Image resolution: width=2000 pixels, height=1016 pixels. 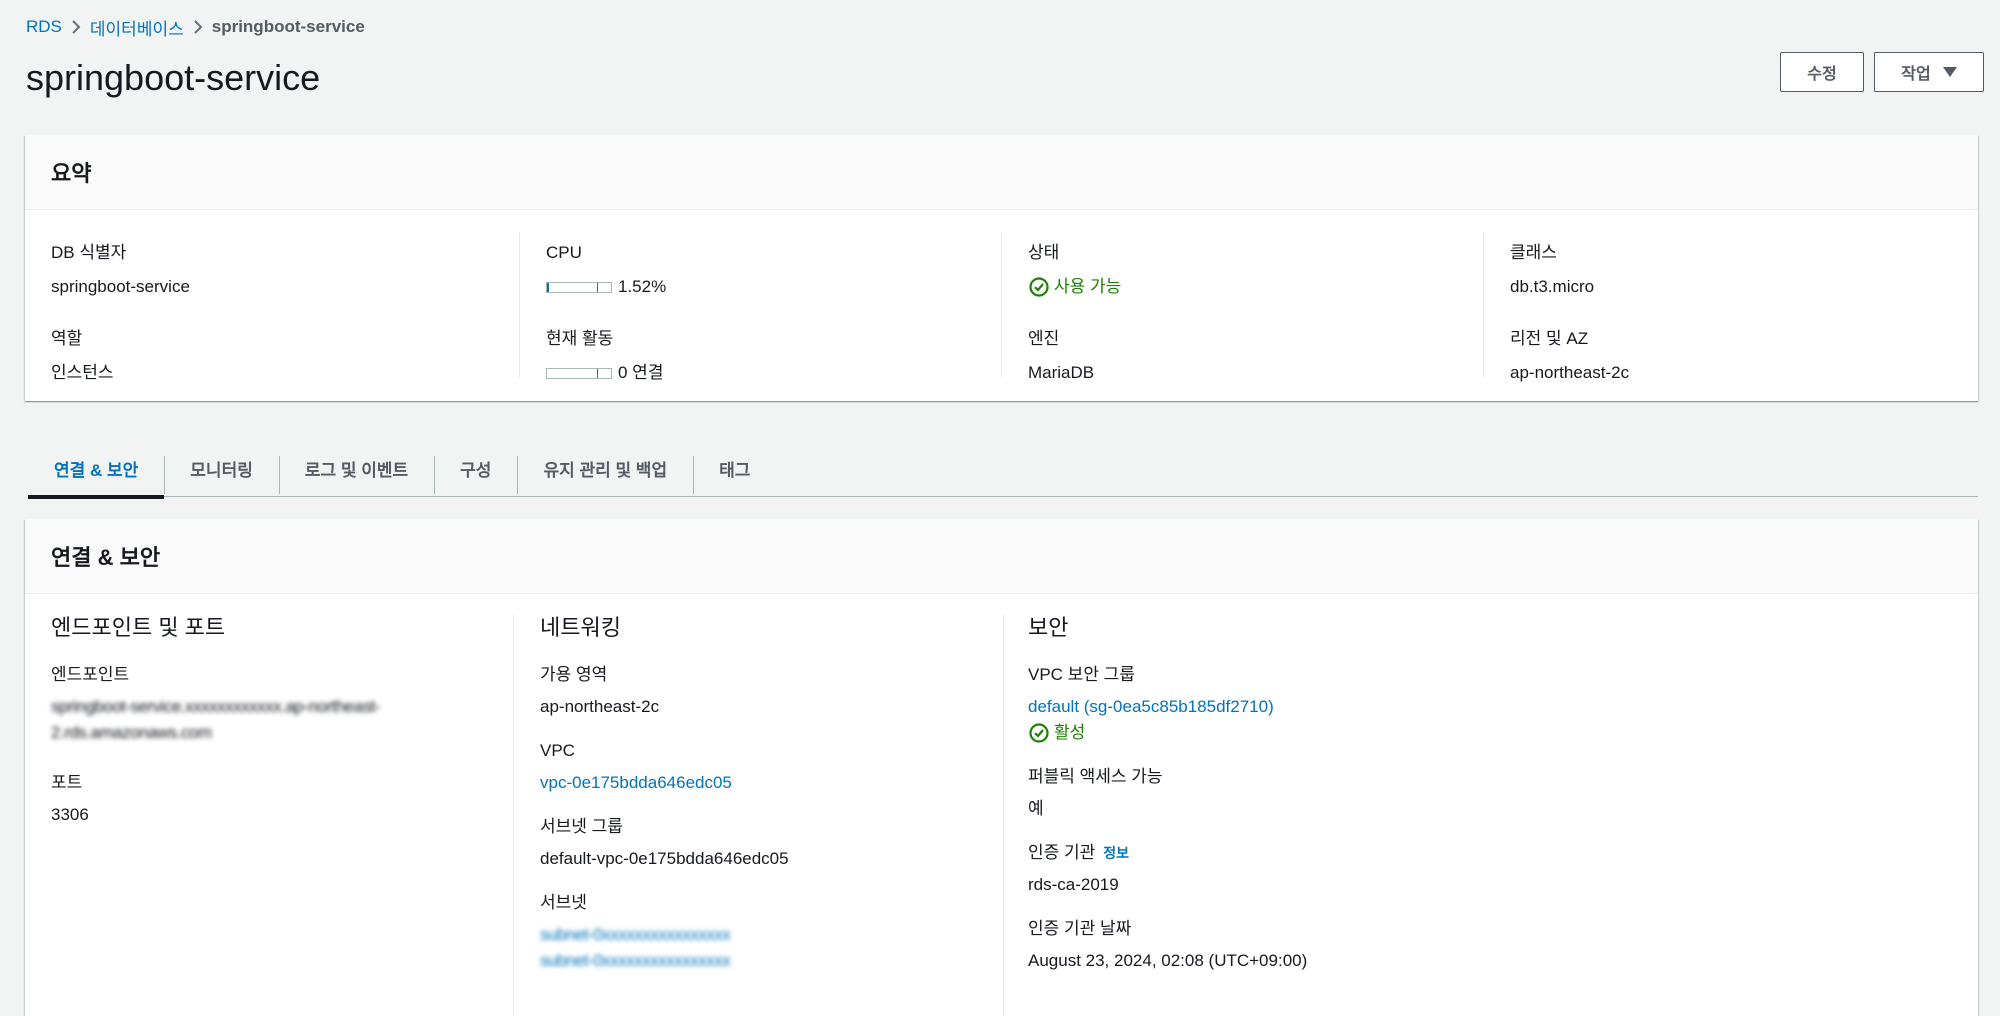 I want to click on vpc-link: vpc-0e175bdda646edc05, so click(x=760, y=783).